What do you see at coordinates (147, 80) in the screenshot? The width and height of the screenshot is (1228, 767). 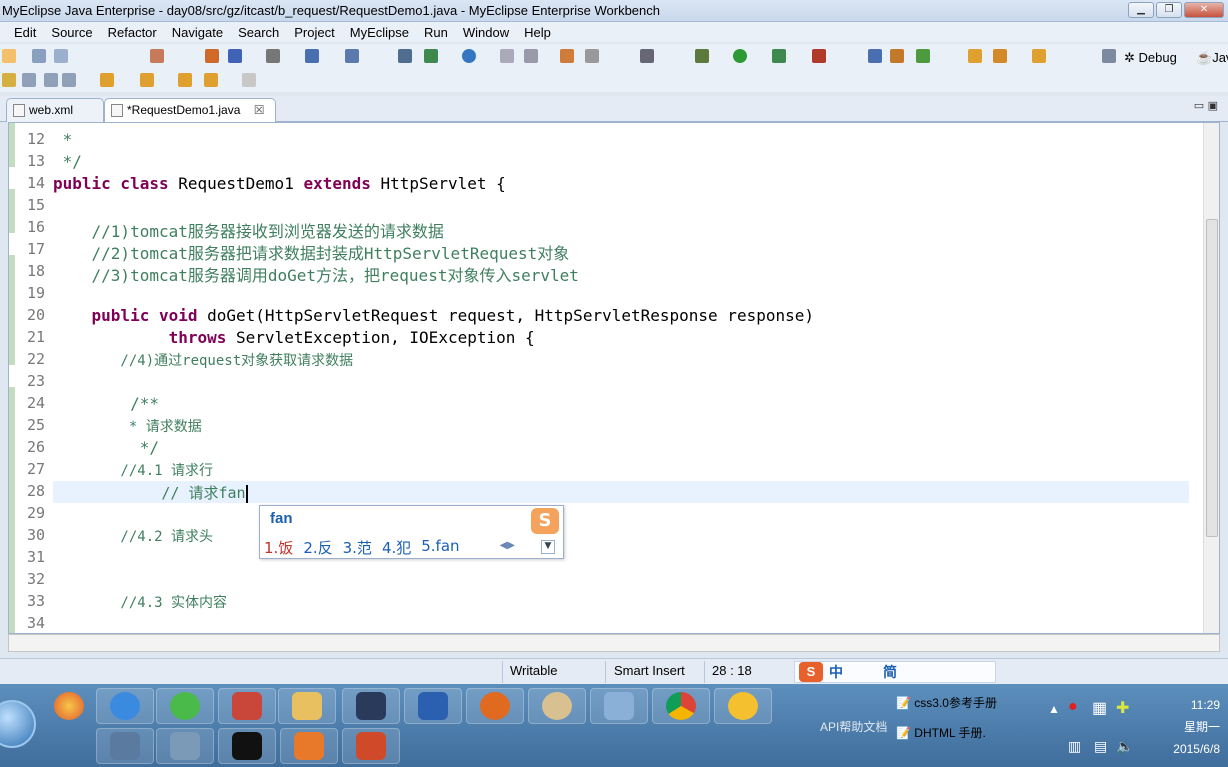 I see `prev-annotation-icon` at bounding box center [147, 80].